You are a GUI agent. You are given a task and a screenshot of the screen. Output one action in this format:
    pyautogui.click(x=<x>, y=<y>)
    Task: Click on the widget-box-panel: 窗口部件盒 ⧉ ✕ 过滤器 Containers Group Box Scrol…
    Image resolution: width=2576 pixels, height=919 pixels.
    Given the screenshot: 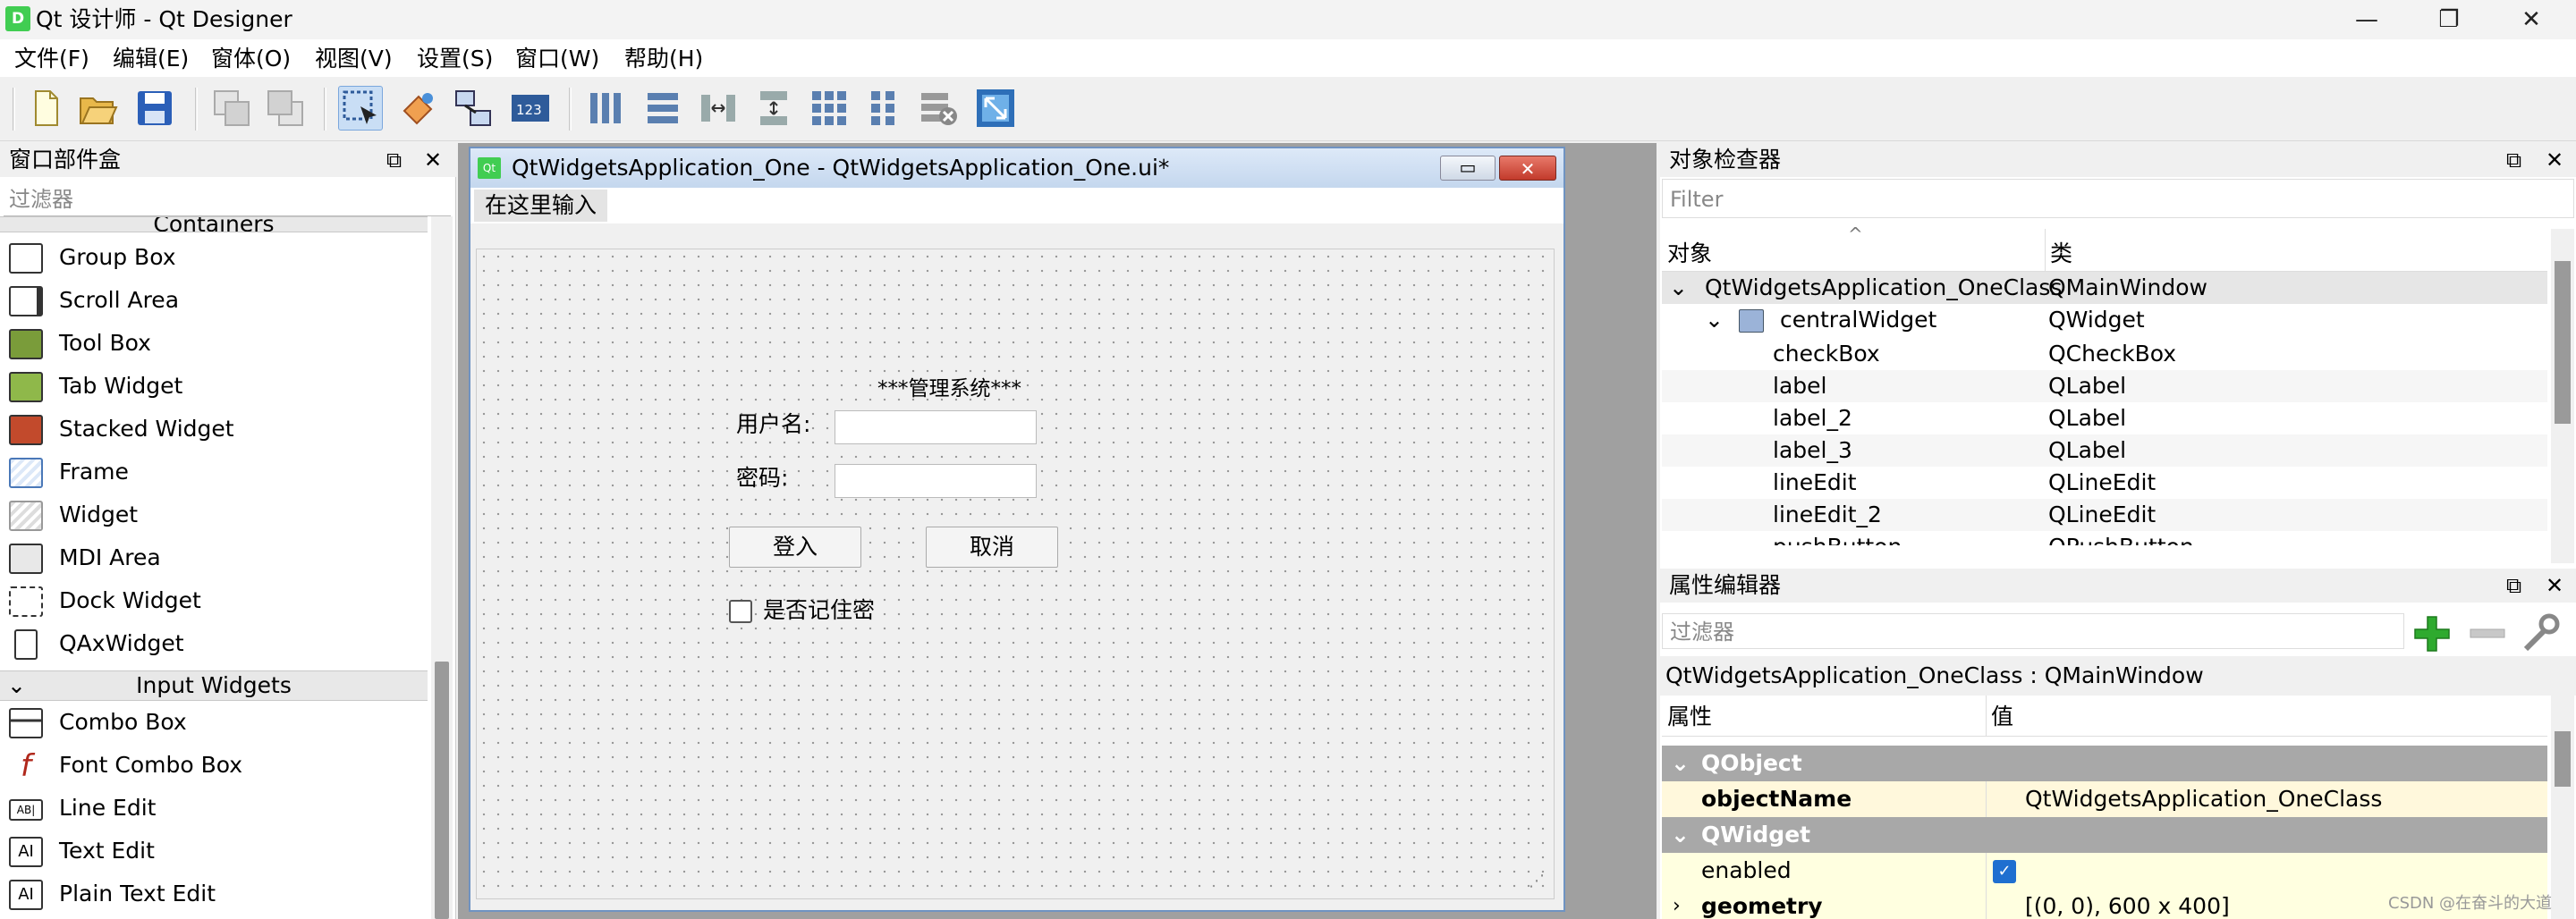 What is the action you would take?
    pyautogui.click(x=228, y=531)
    